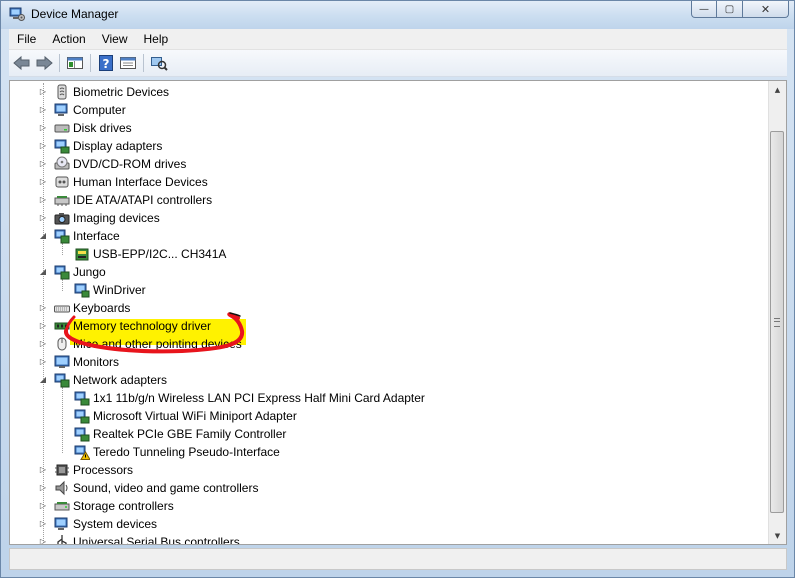  Describe the element at coordinates (766, 9) in the screenshot. I see `close-button: ✕` at that location.